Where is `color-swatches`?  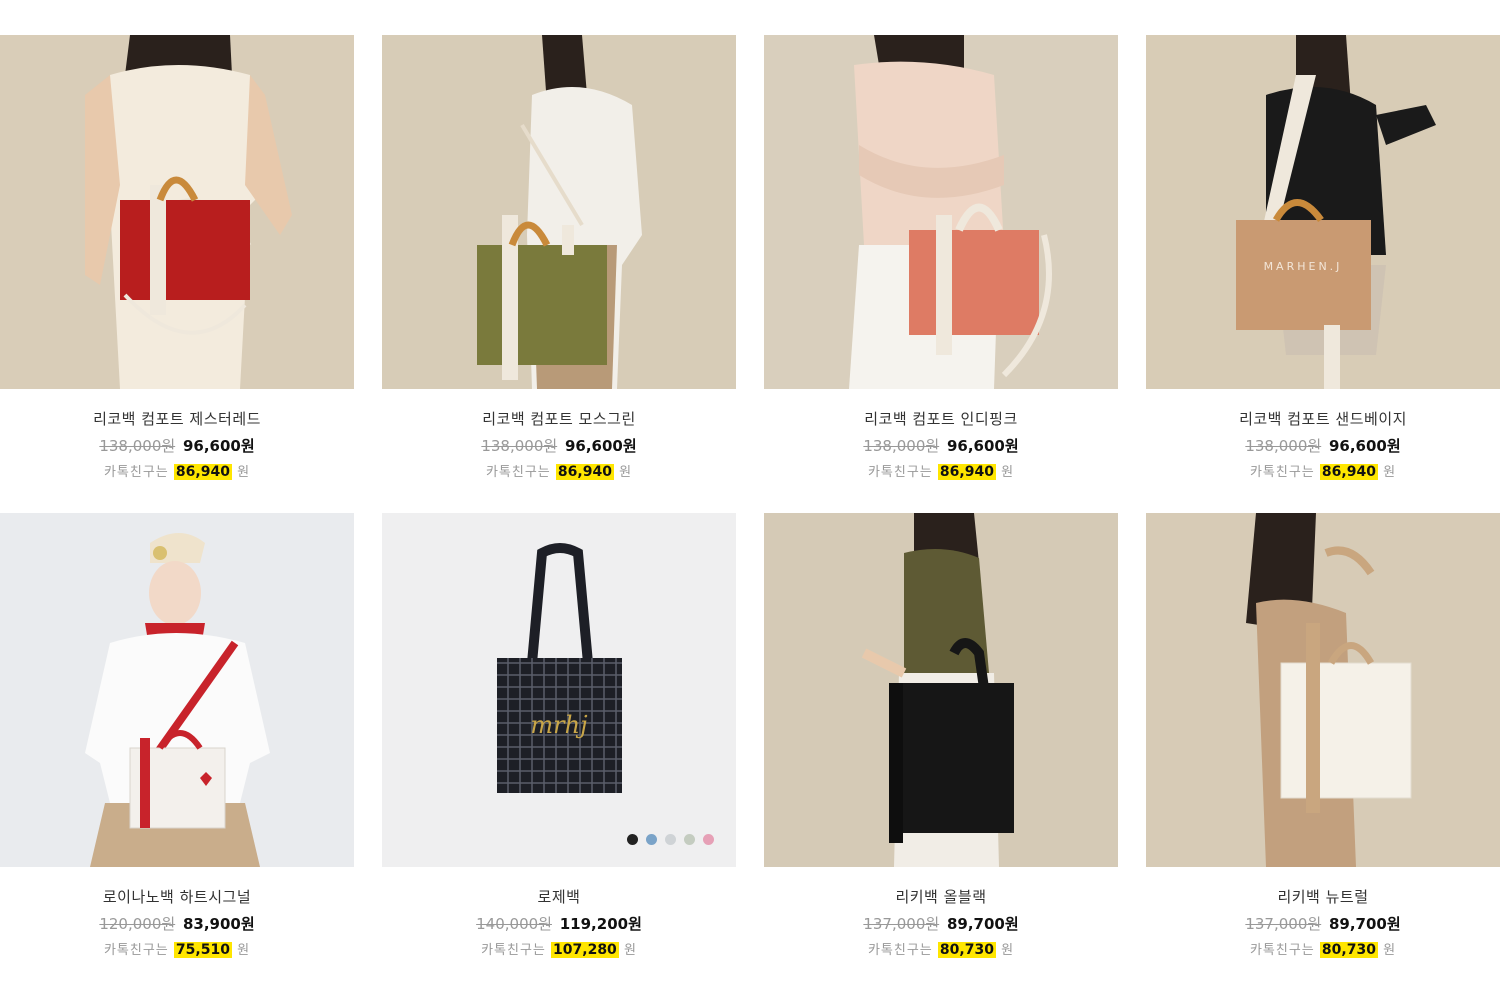 color-swatches is located at coordinates (670, 839).